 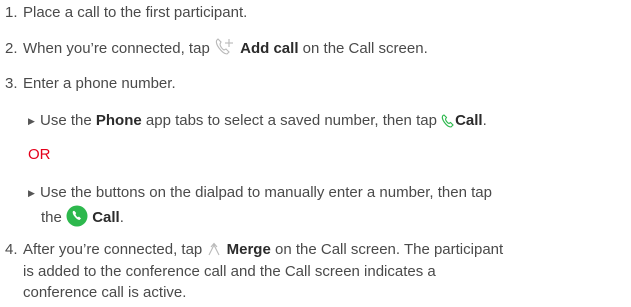 I want to click on step-3: 3. Enter a phone number., so click(x=90, y=84).